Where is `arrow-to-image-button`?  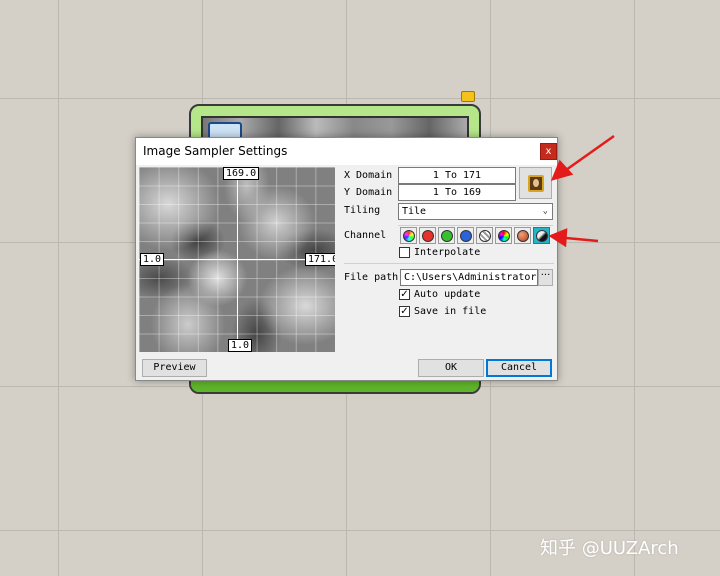
arrow-to-image-button is located at coordinates (590, 153).